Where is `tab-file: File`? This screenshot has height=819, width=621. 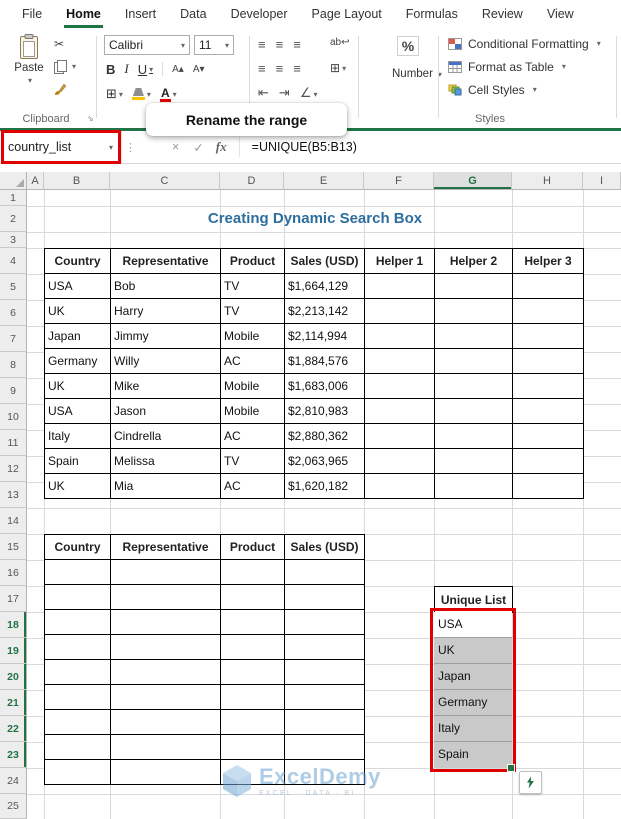 tab-file: File is located at coordinates (32, 14).